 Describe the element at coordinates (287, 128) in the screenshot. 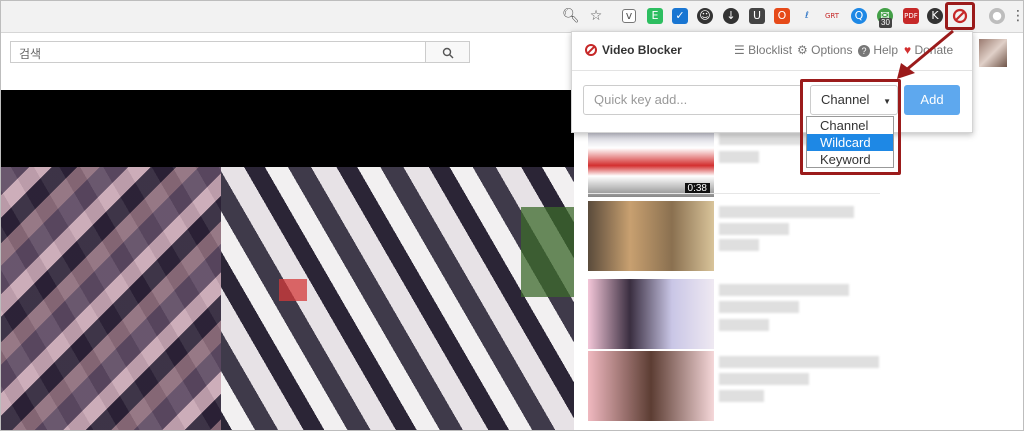

I see `video-player-top` at that location.